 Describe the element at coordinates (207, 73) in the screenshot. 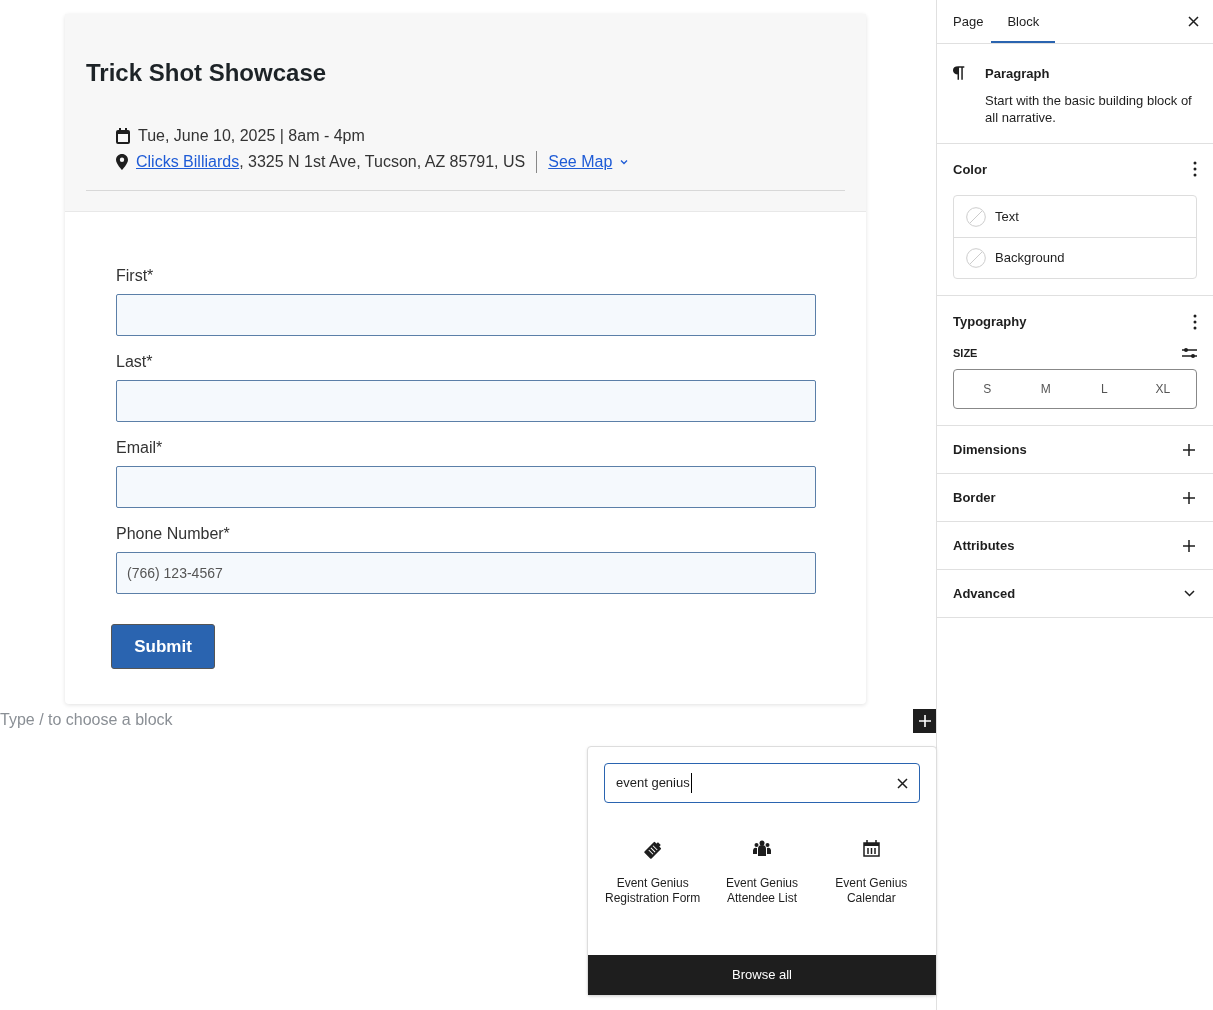

I see `event-title: Trick Shot Showcase` at that location.